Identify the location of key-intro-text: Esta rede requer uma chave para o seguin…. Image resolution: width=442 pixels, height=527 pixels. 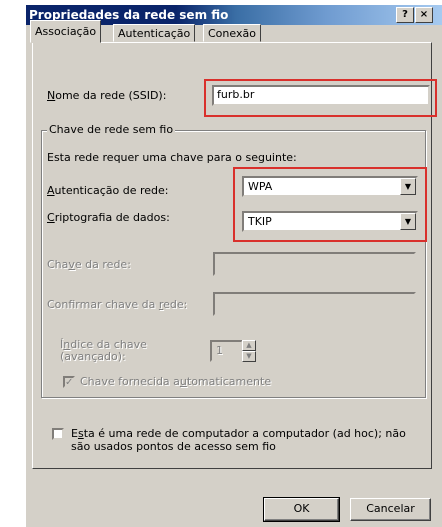
(172, 157).